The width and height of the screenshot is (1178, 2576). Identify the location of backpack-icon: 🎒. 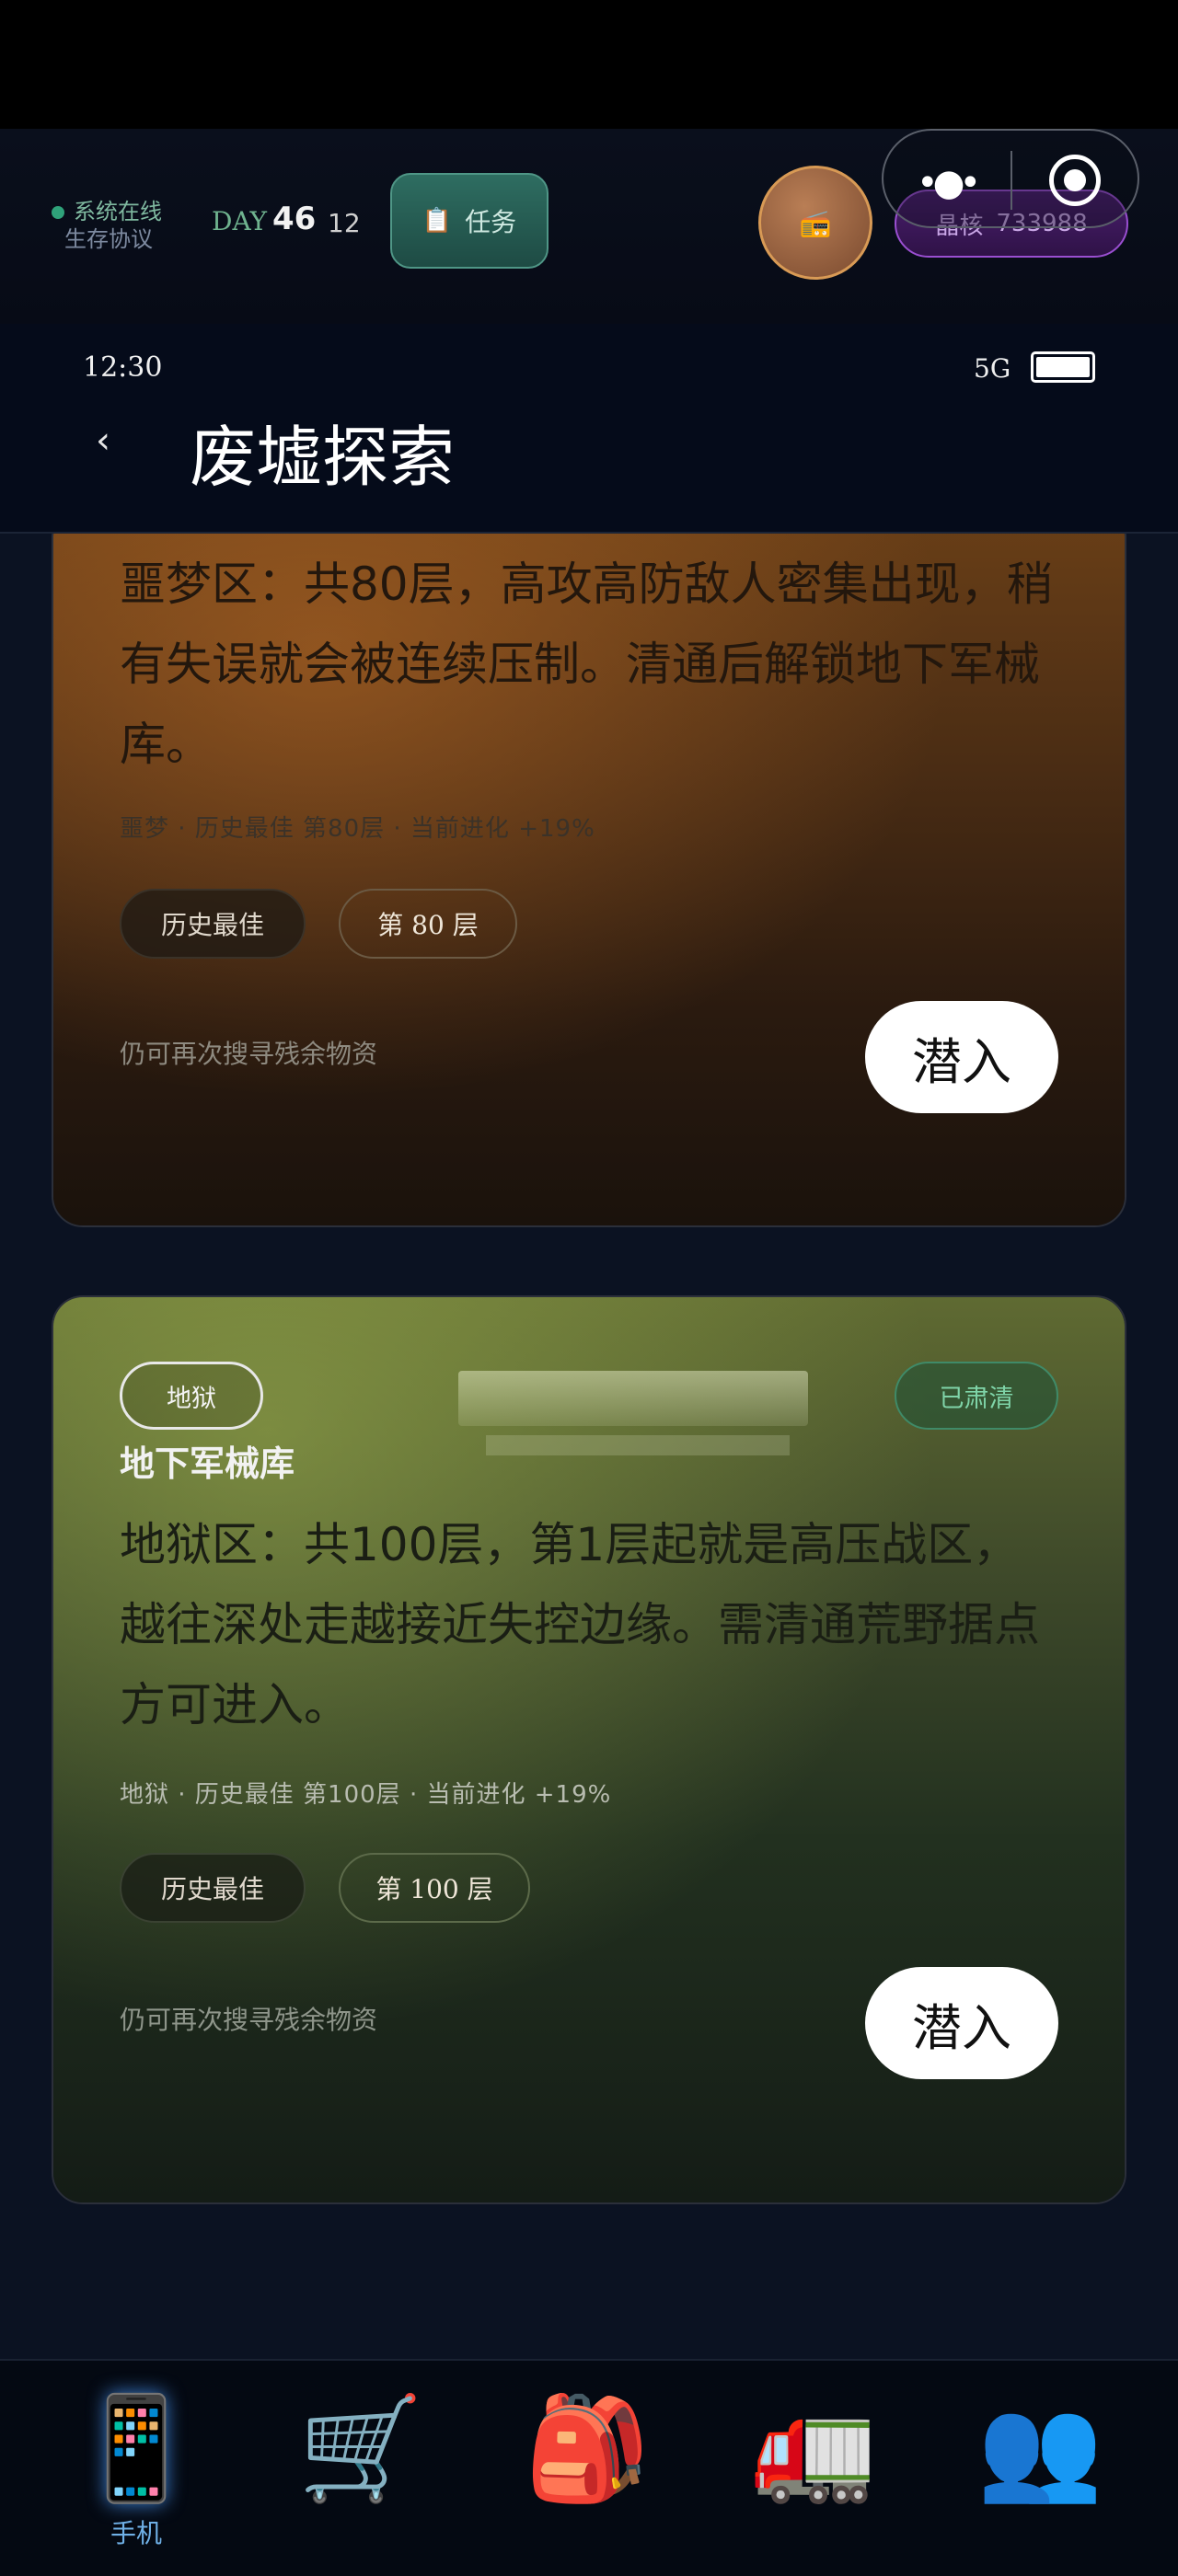
(587, 2448).